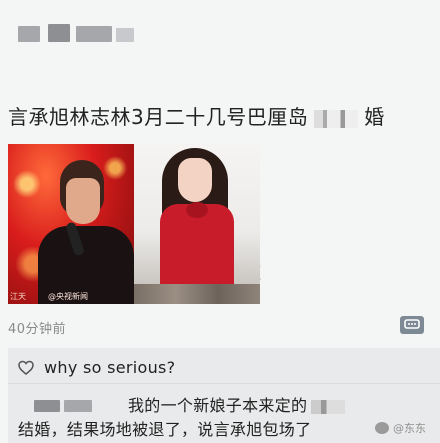  I want to click on photo-right, so click(197, 224).